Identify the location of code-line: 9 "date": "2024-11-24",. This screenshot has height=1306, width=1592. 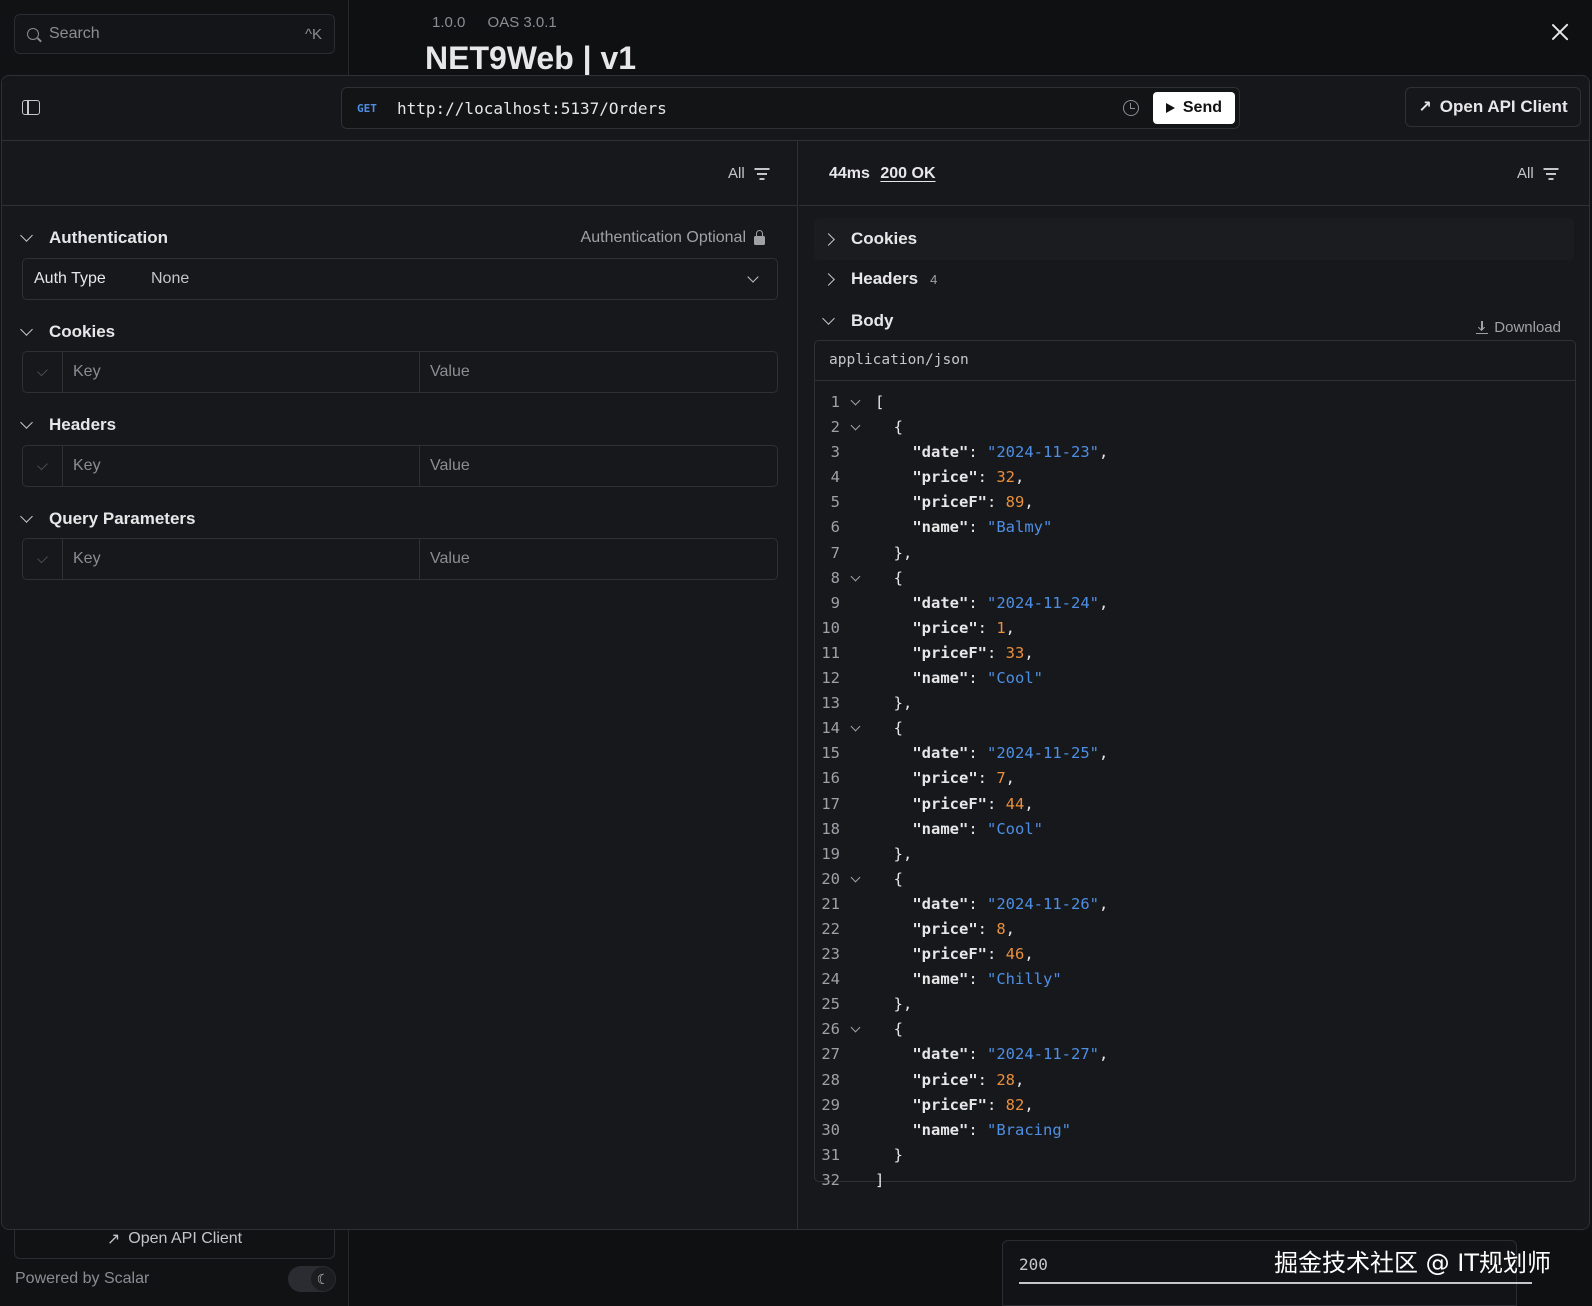
(1195, 603).